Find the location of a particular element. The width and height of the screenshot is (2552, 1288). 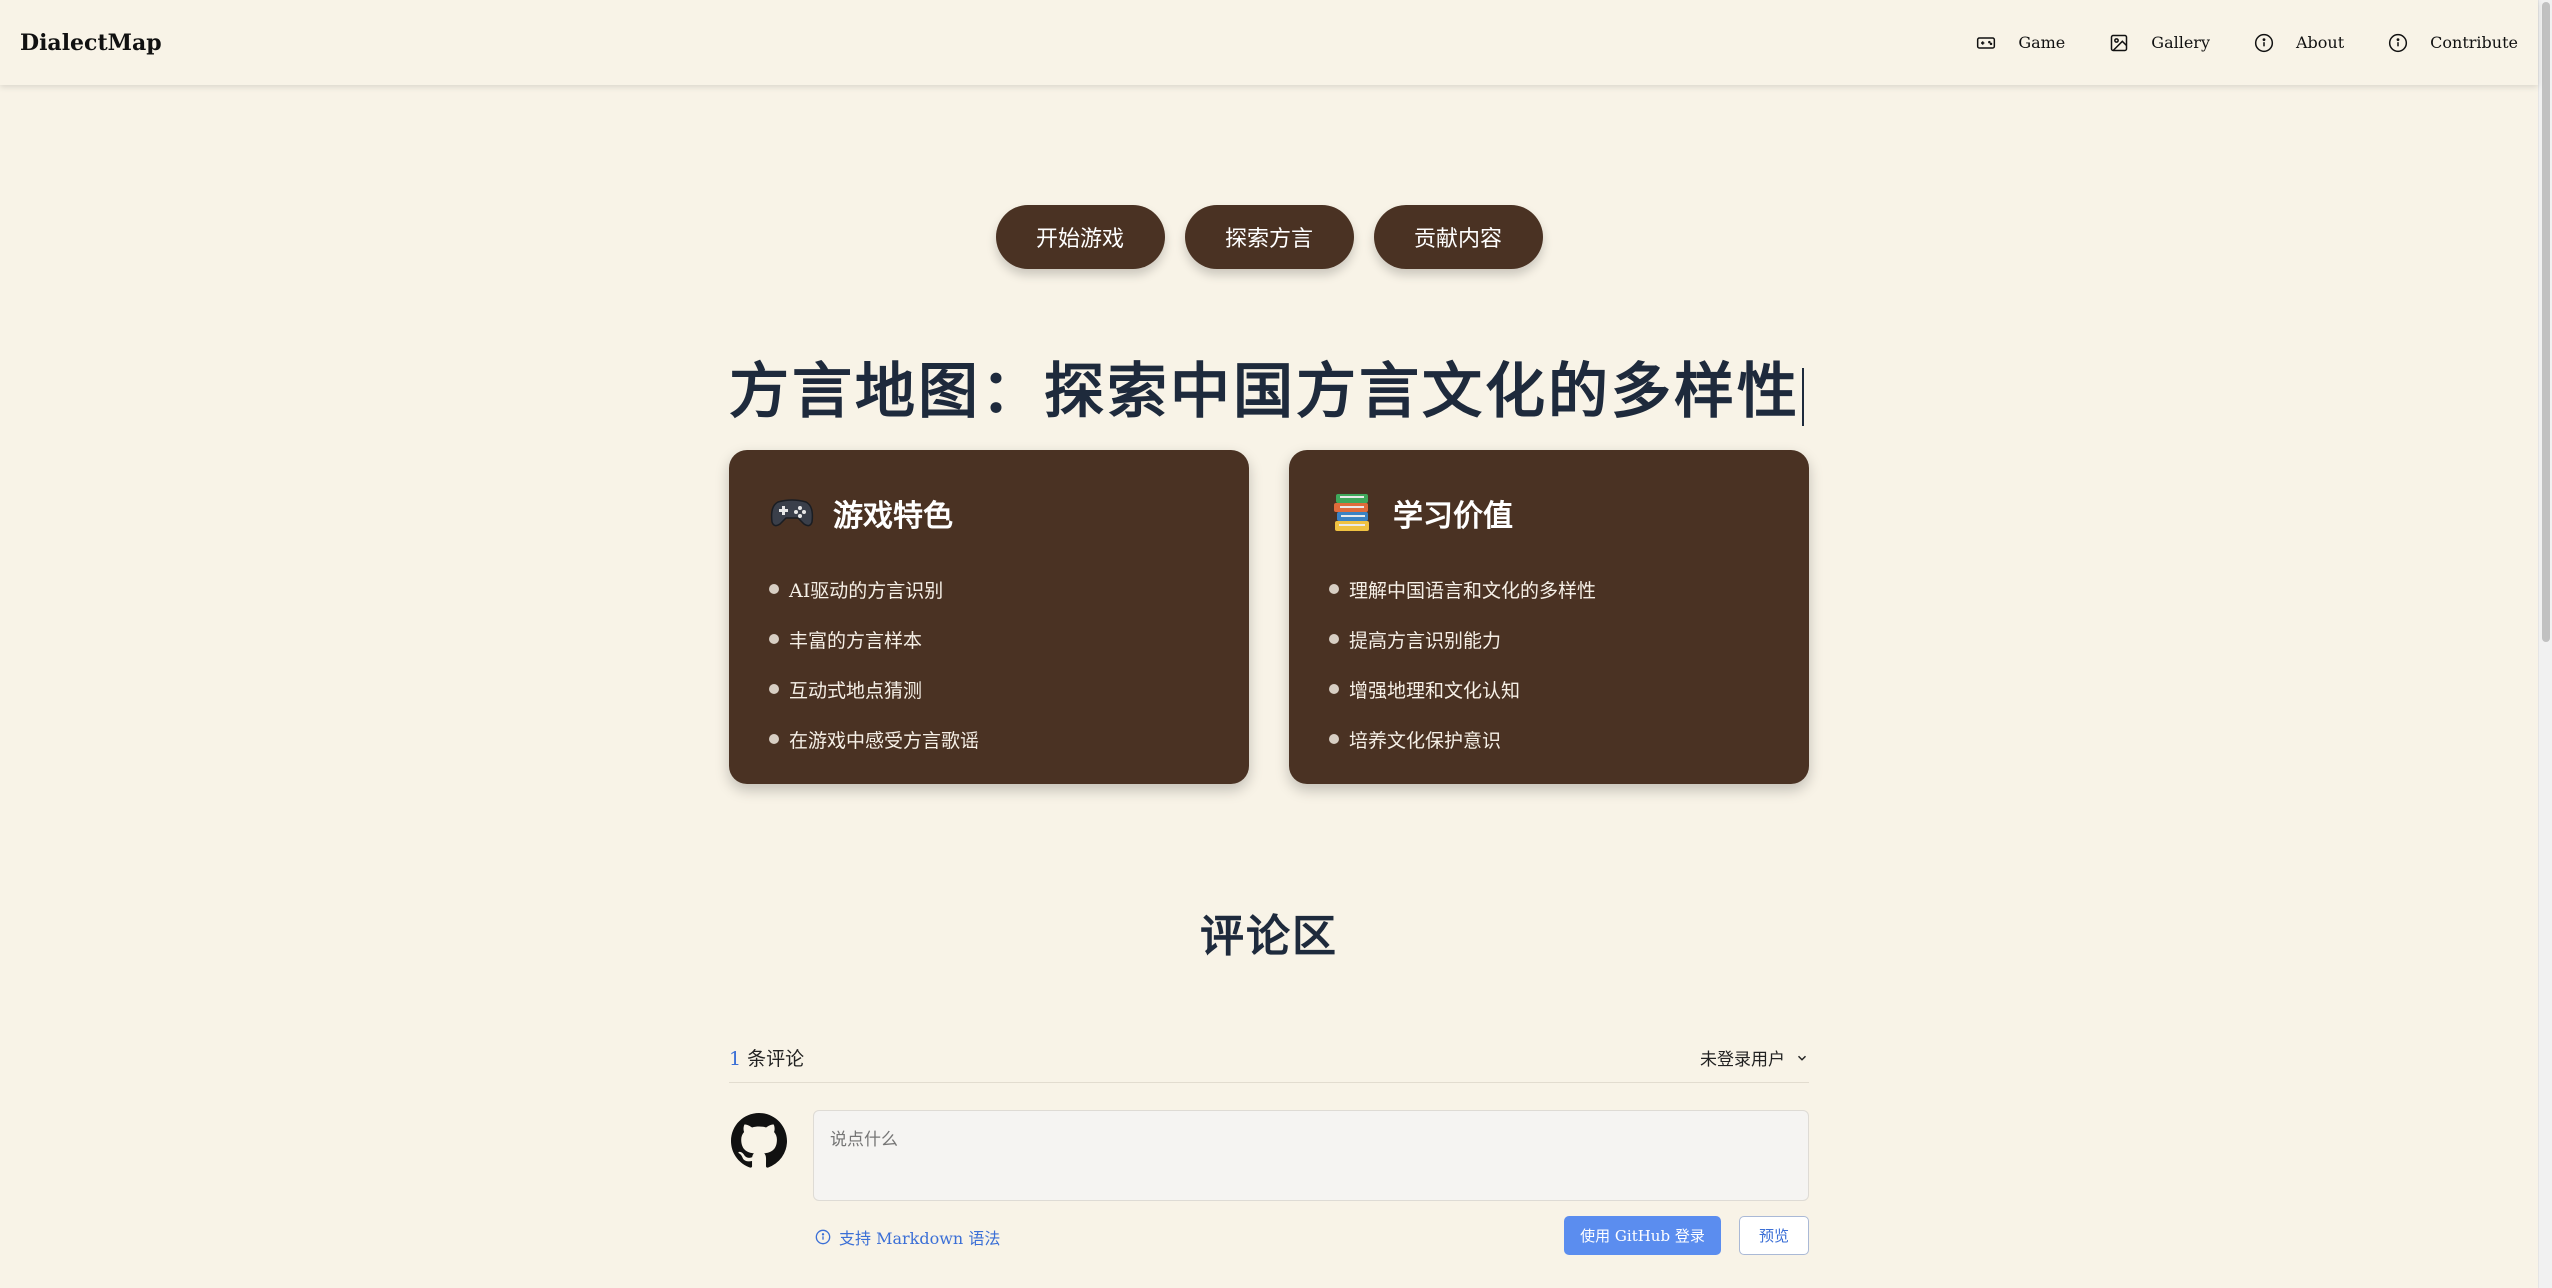

list-item: 理解中国语言和文化的多样性 is located at coordinates (1549, 589).